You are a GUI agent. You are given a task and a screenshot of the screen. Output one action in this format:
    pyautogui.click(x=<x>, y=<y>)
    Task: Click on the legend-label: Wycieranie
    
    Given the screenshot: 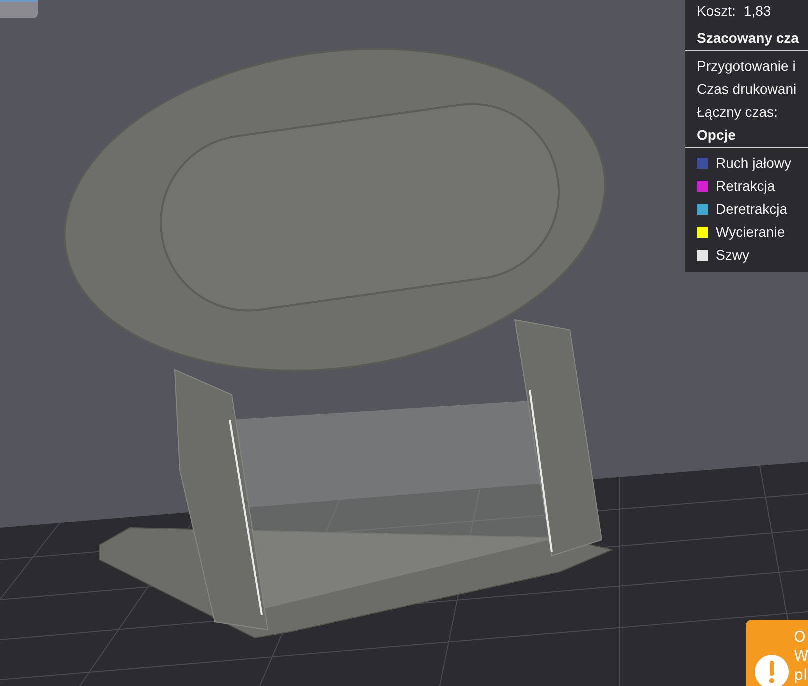 What is the action you would take?
    pyautogui.click(x=751, y=232)
    